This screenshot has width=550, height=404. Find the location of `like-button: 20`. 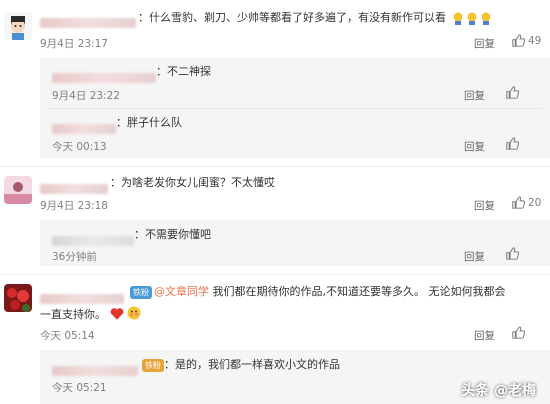

like-button: 20 is located at coordinates (526, 202).